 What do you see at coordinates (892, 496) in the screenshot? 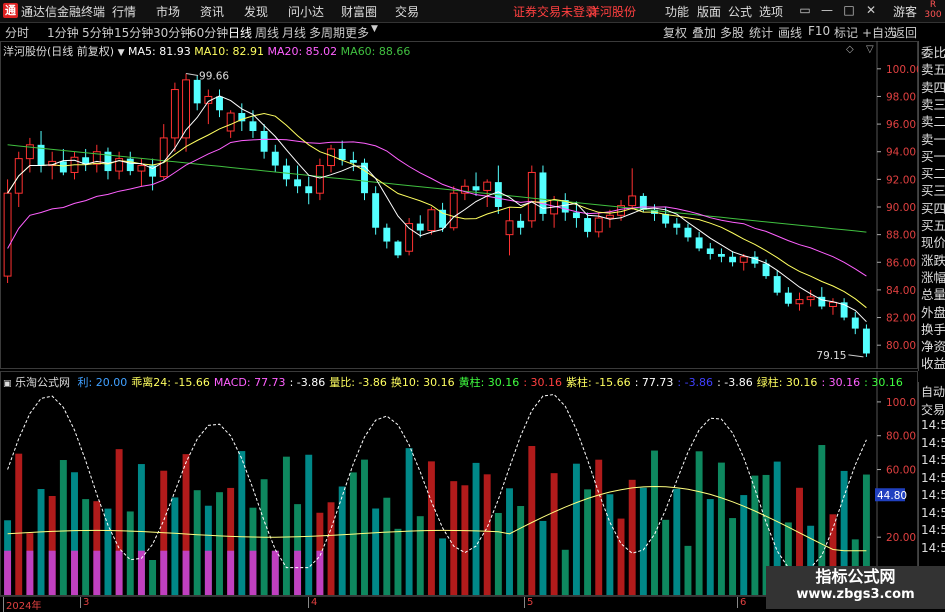
I see `sub-axis-label: 44.80` at bounding box center [892, 496].